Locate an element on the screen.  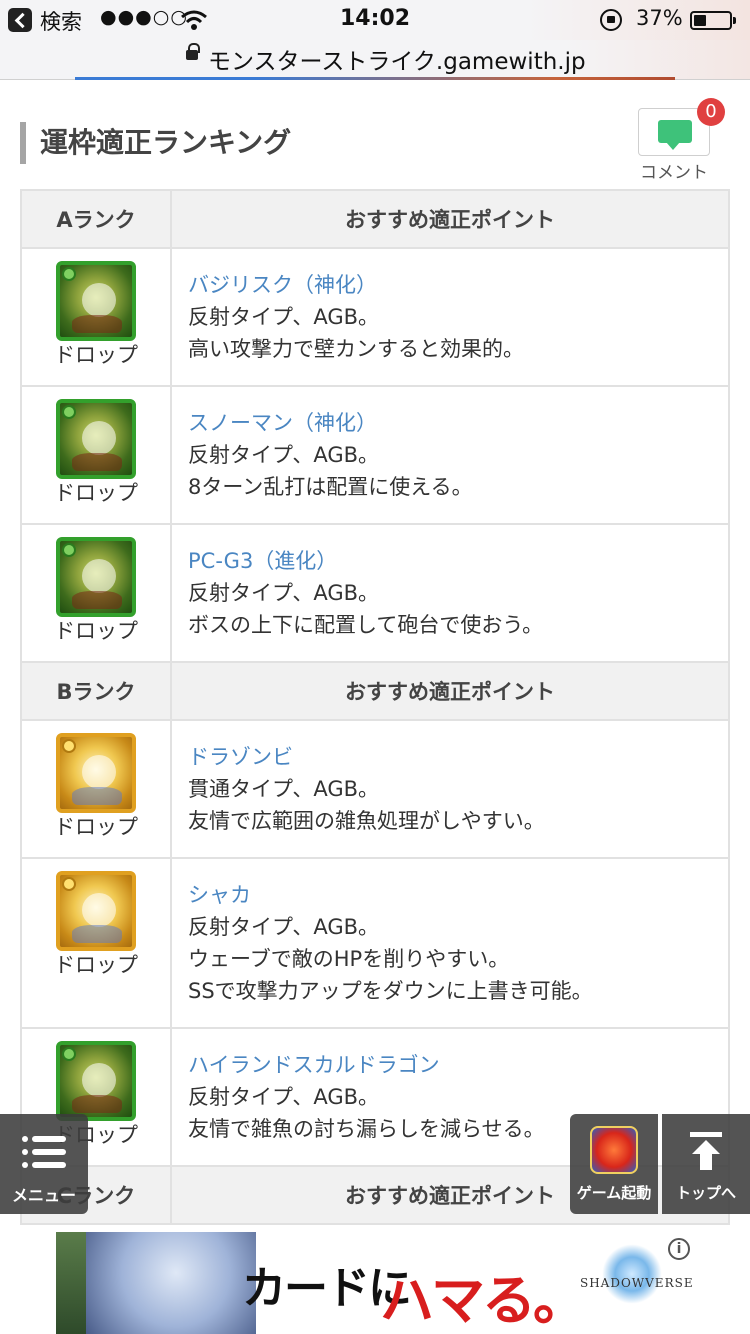
rank-header-row: Bランク おすすめ適正ポイント is located at coordinates (375, 691).